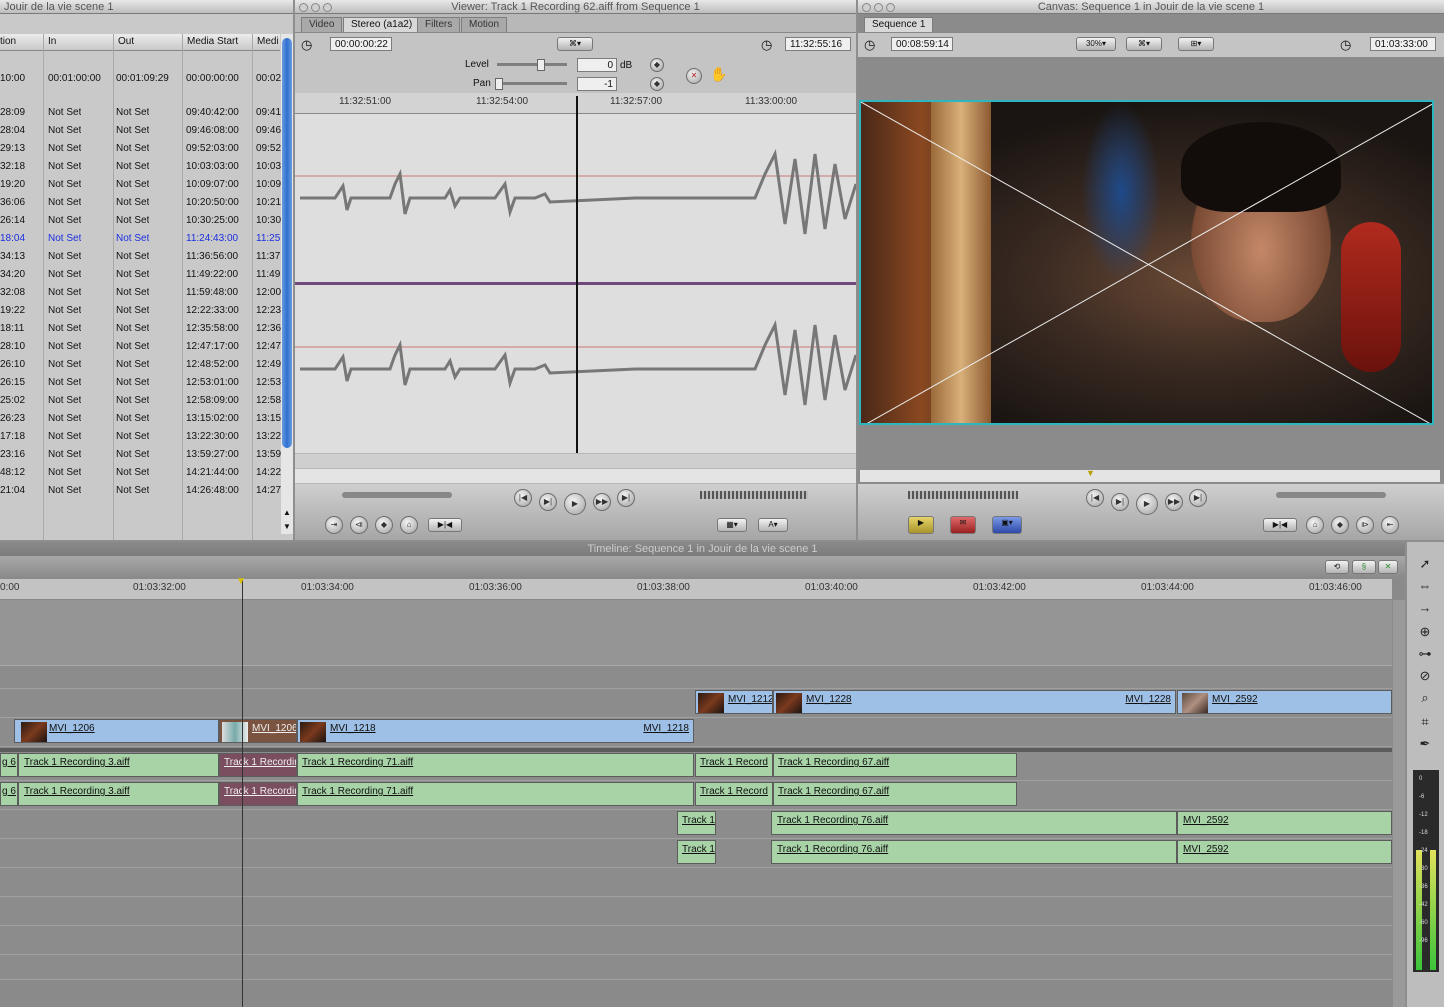 This screenshot has height=1007, width=1444. What do you see at coordinates (732, 525) in the screenshot?
I see `recent-clips-popup: ▦▾` at bounding box center [732, 525].